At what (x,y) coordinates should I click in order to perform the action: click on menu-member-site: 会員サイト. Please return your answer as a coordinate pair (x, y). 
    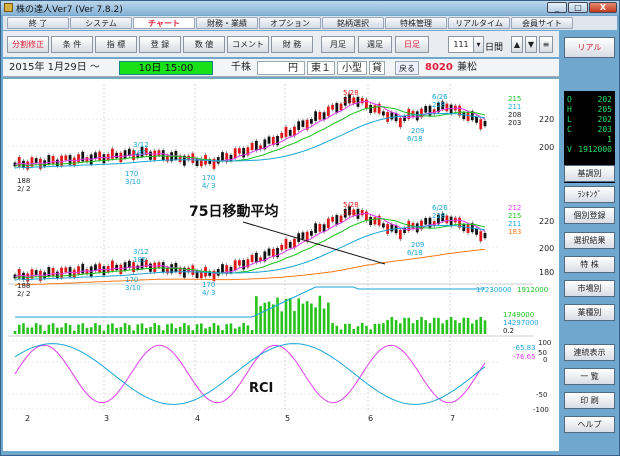
    Looking at the image, I should click on (542, 23).